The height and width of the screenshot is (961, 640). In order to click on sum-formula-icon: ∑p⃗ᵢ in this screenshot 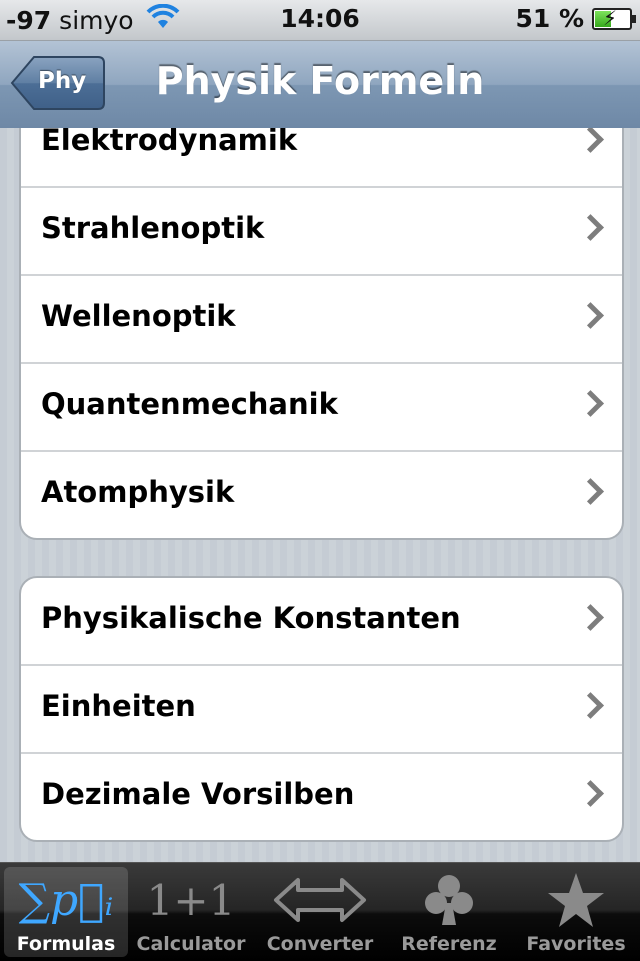, I will do `click(66, 900)`.